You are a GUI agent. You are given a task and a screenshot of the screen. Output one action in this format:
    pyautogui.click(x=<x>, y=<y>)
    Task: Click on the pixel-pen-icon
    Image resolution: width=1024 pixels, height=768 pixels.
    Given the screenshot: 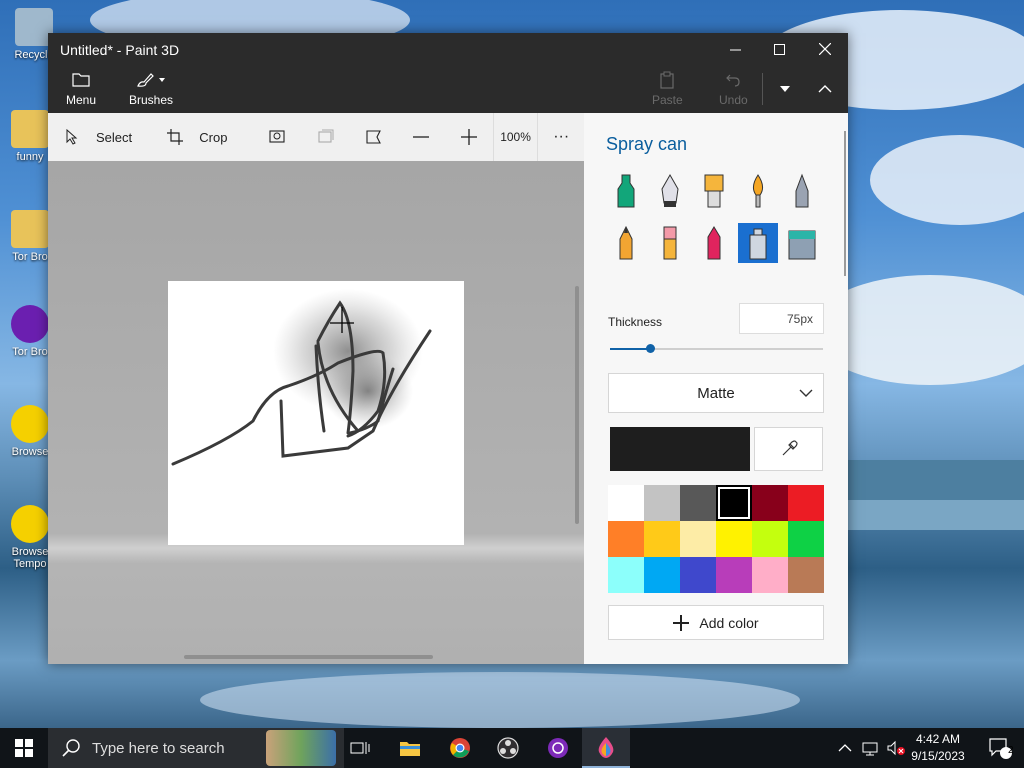 What is the action you would take?
    pyautogui.click(x=802, y=190)
    